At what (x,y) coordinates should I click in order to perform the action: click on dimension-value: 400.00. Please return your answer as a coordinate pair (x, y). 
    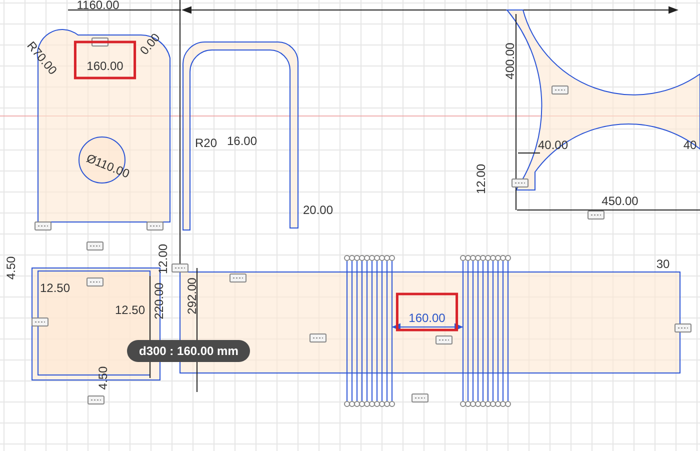
    Looking at the image, I should click on (510, 61).